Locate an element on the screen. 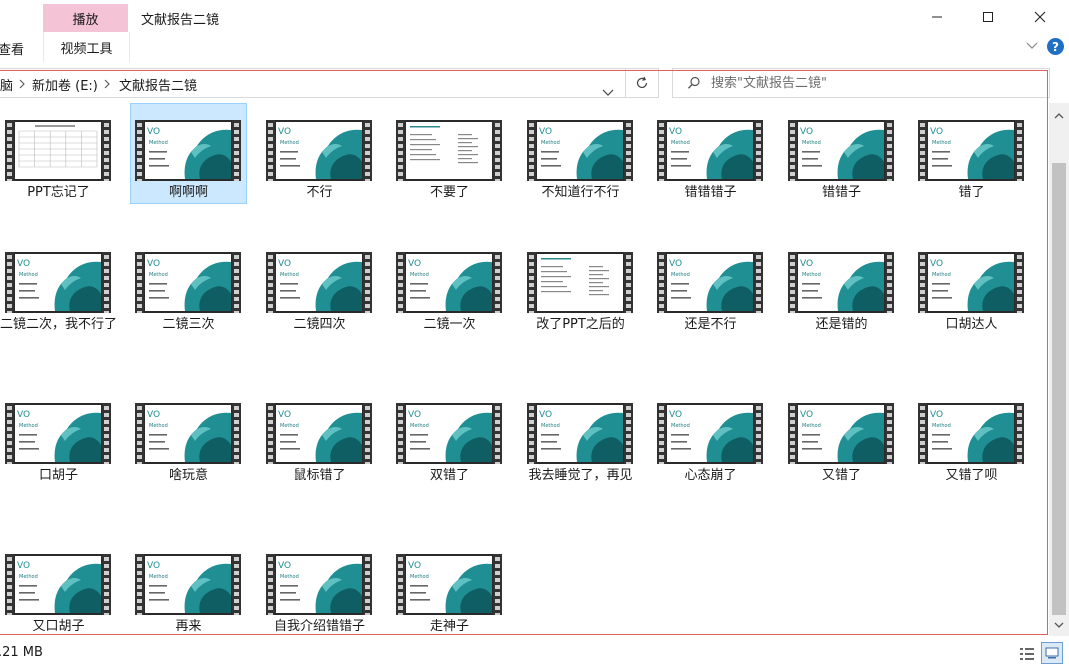  file-item: VO Method 不知道行不行 is located at coordinates (580, 163).